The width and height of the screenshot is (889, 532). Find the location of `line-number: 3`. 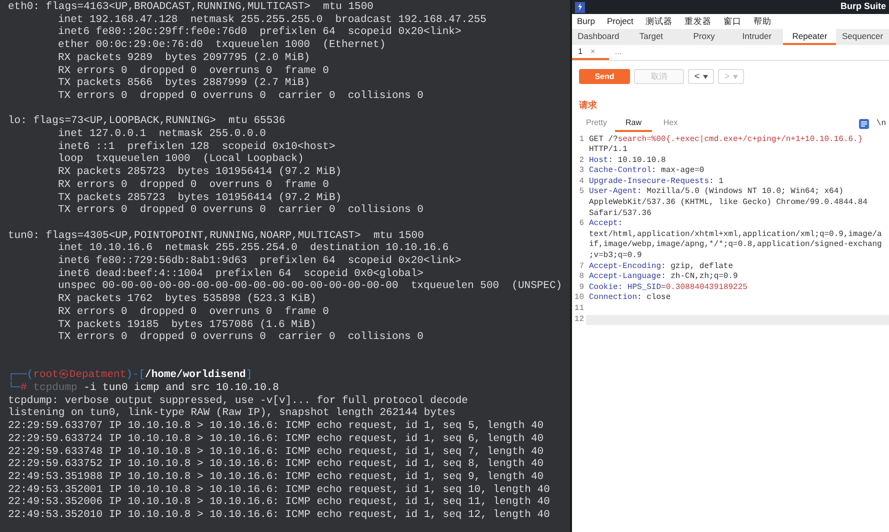

line-number: 3 is located at coordinates (581, 171).